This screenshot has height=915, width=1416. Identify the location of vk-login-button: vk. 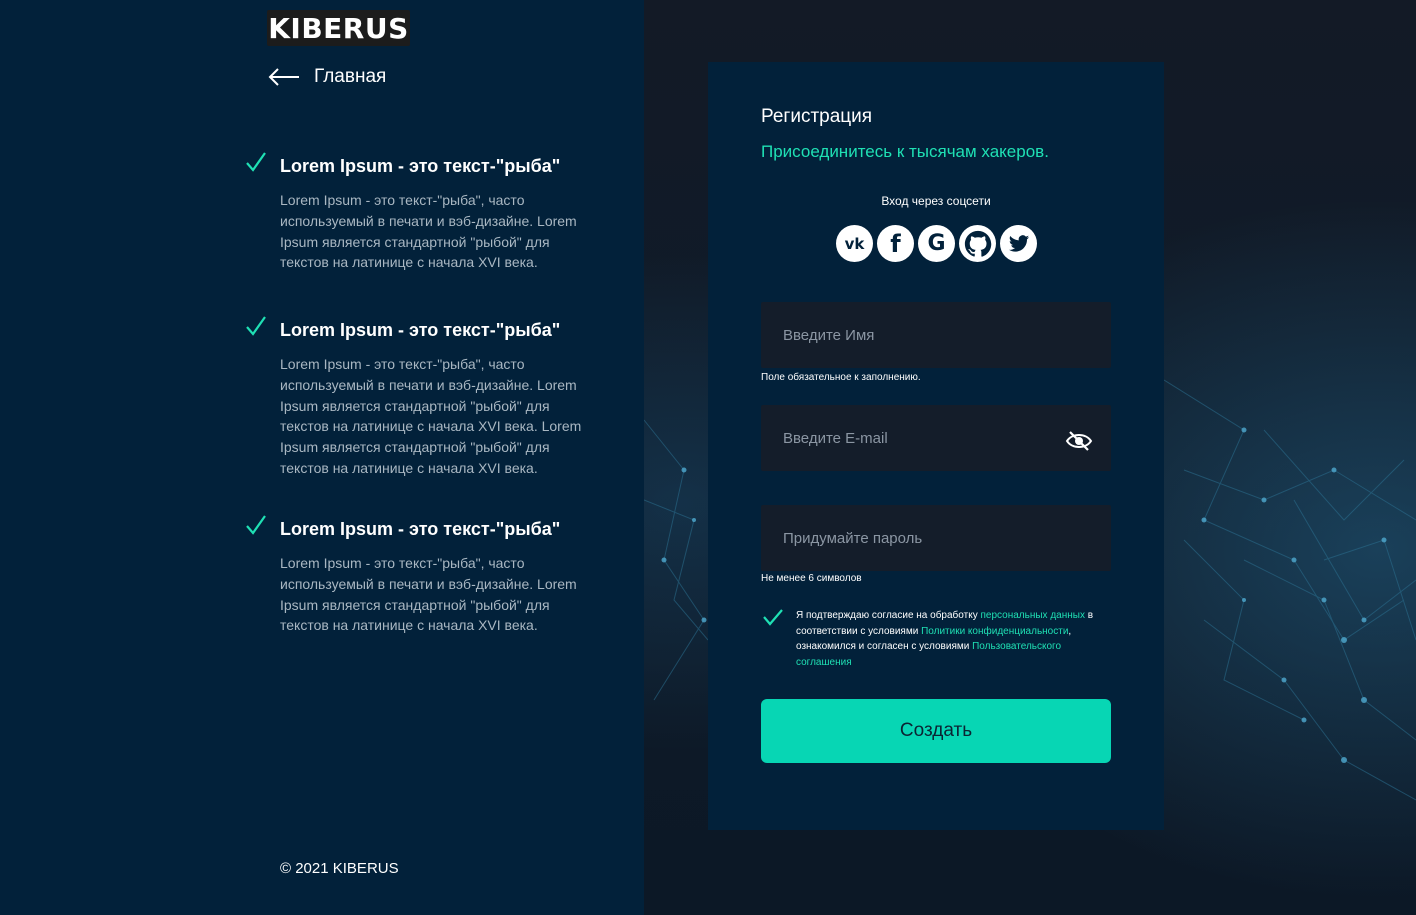
(854, 243).